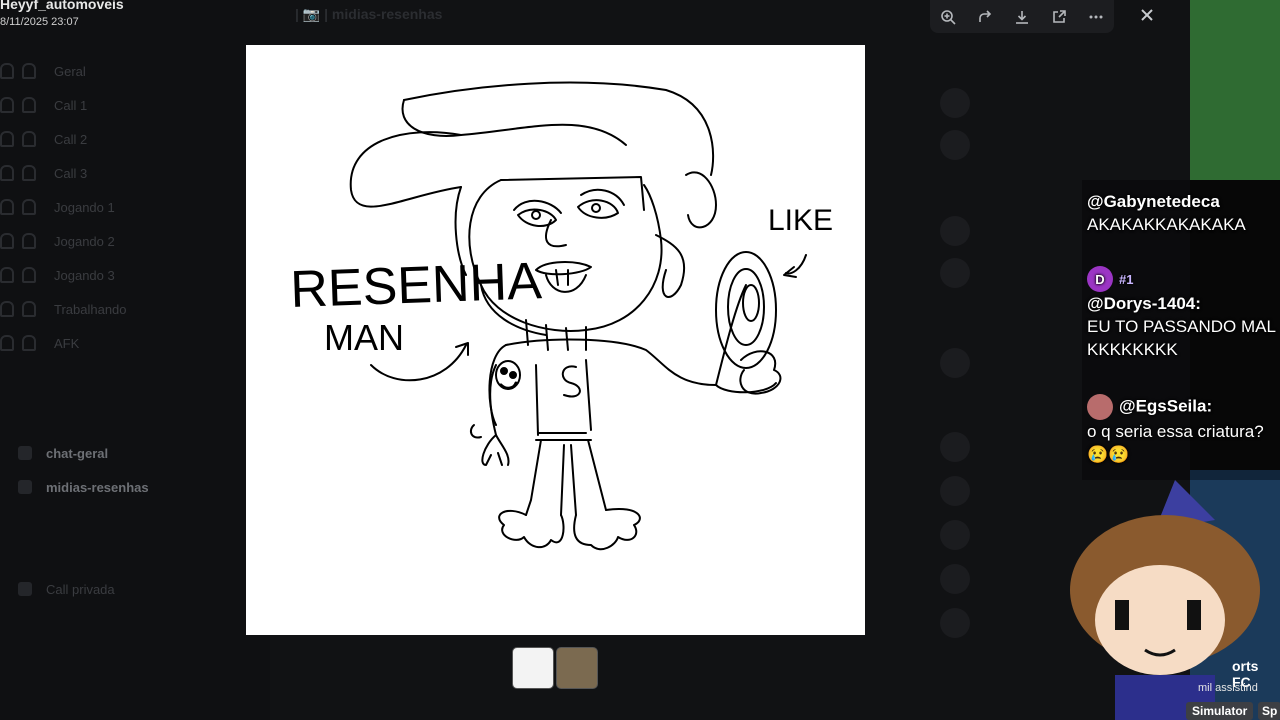 This screenshot has width=1280, height=720. What do you see at coordinates (1182, 430) in the screenshot?
I see `chat-message: @EgsSeila: o q seria essa criatura?😢😢` at bounding box center [1182, 430].